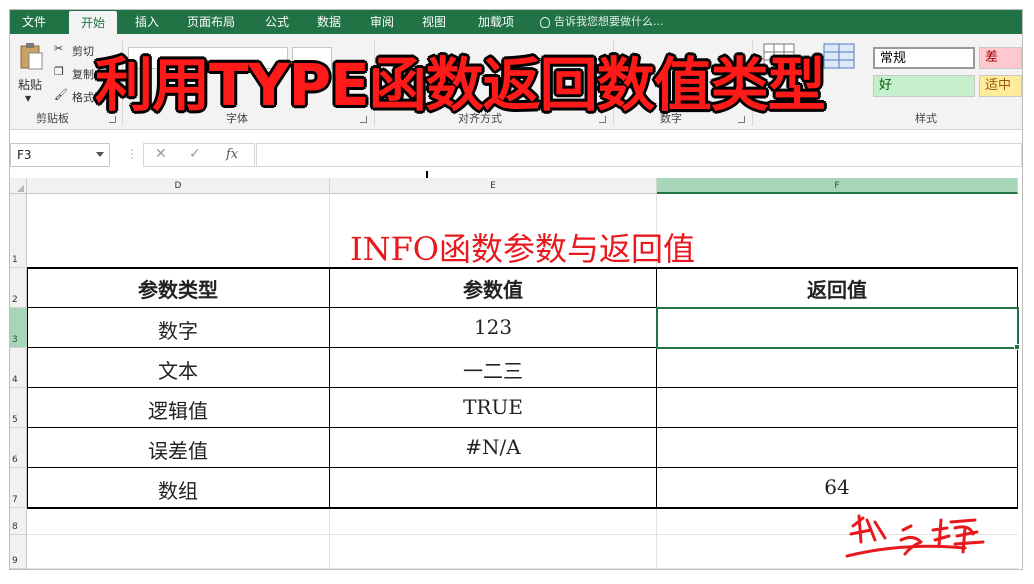 The width and height of the screenshot is (1034, 584). I want to click on paste-button: 粘贴, so click(30, 84).